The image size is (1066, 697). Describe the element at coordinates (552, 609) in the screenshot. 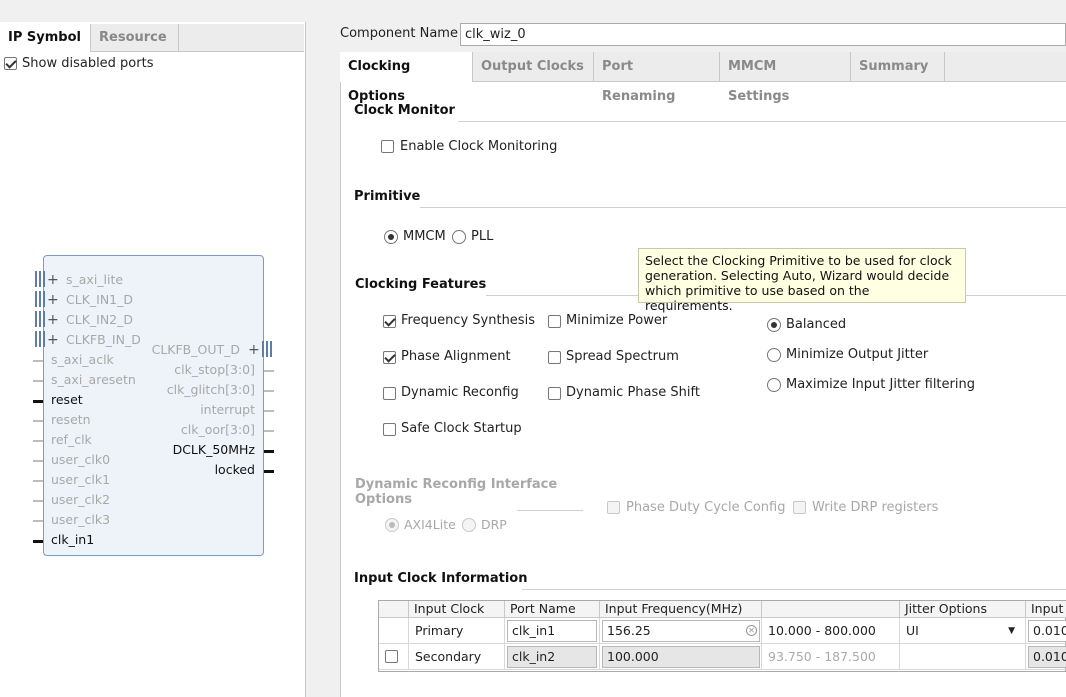

I see `table-header: Port Name` at that location.